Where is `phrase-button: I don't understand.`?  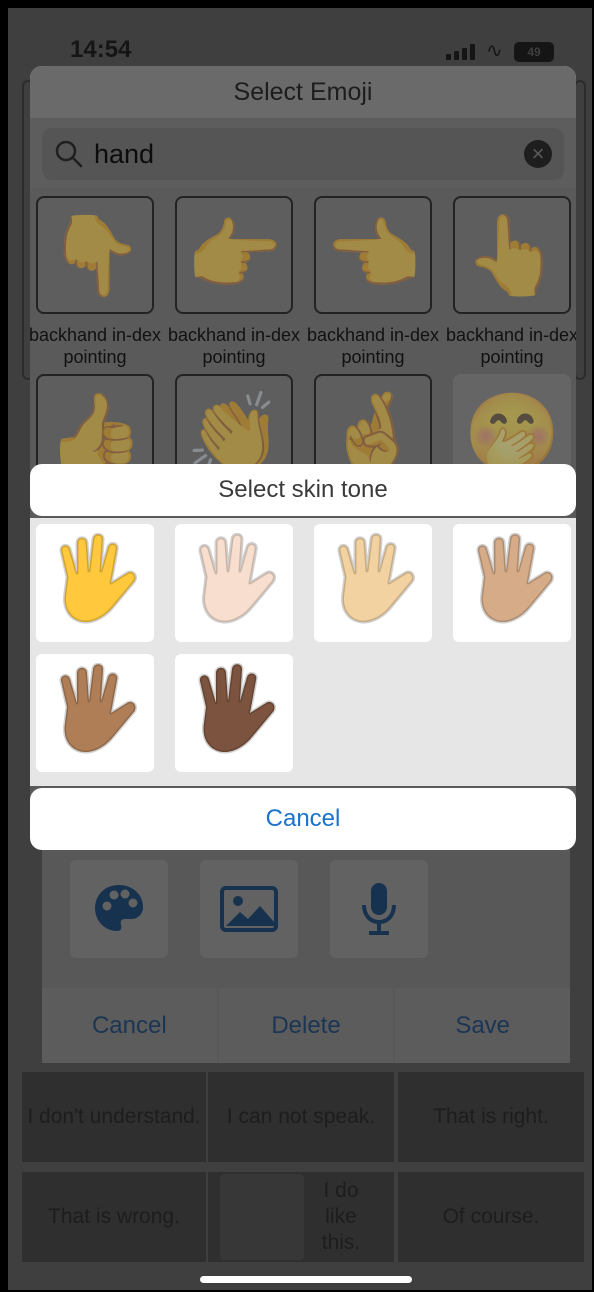 phrase-button: I don't understand. is located at coordinates (114, 1117).